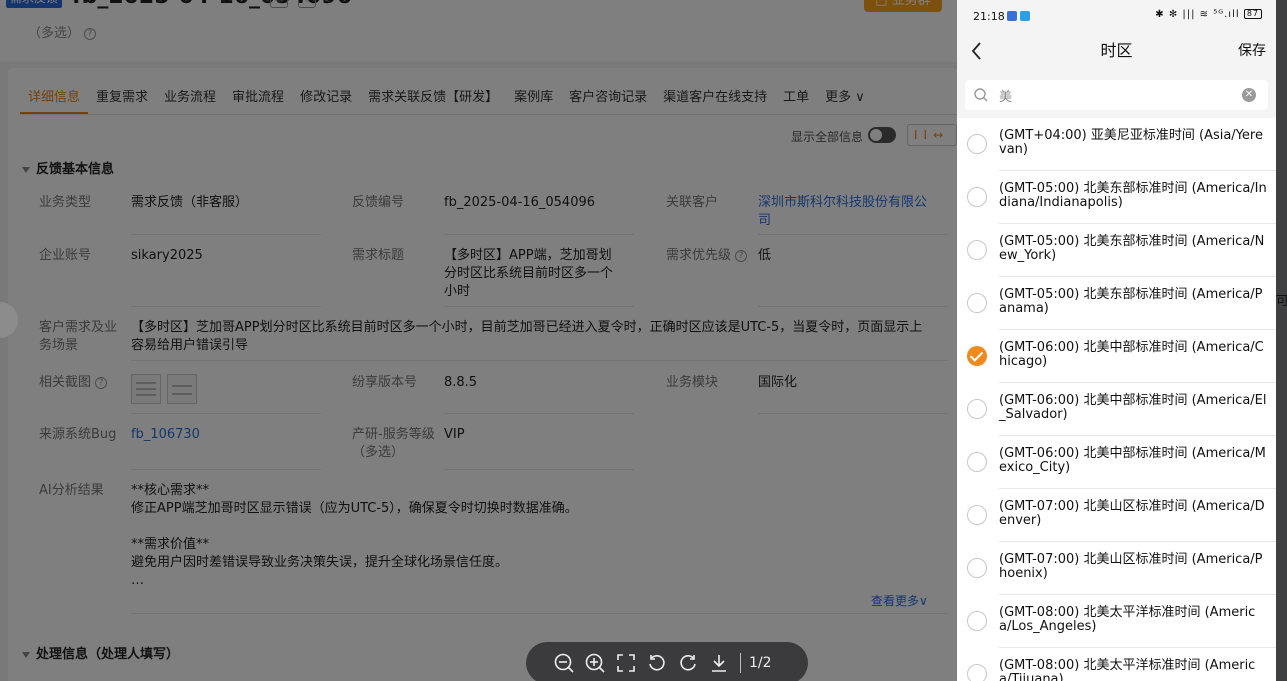 This screenshot has height=681, width=1287. What do you see at coordinates (1127, 669) in the screenshot?
I see `timezone-label: (GMT-08:00) 北美太平洋标准时间 (America/Tijuana)` at bounding box center [1127, 669].